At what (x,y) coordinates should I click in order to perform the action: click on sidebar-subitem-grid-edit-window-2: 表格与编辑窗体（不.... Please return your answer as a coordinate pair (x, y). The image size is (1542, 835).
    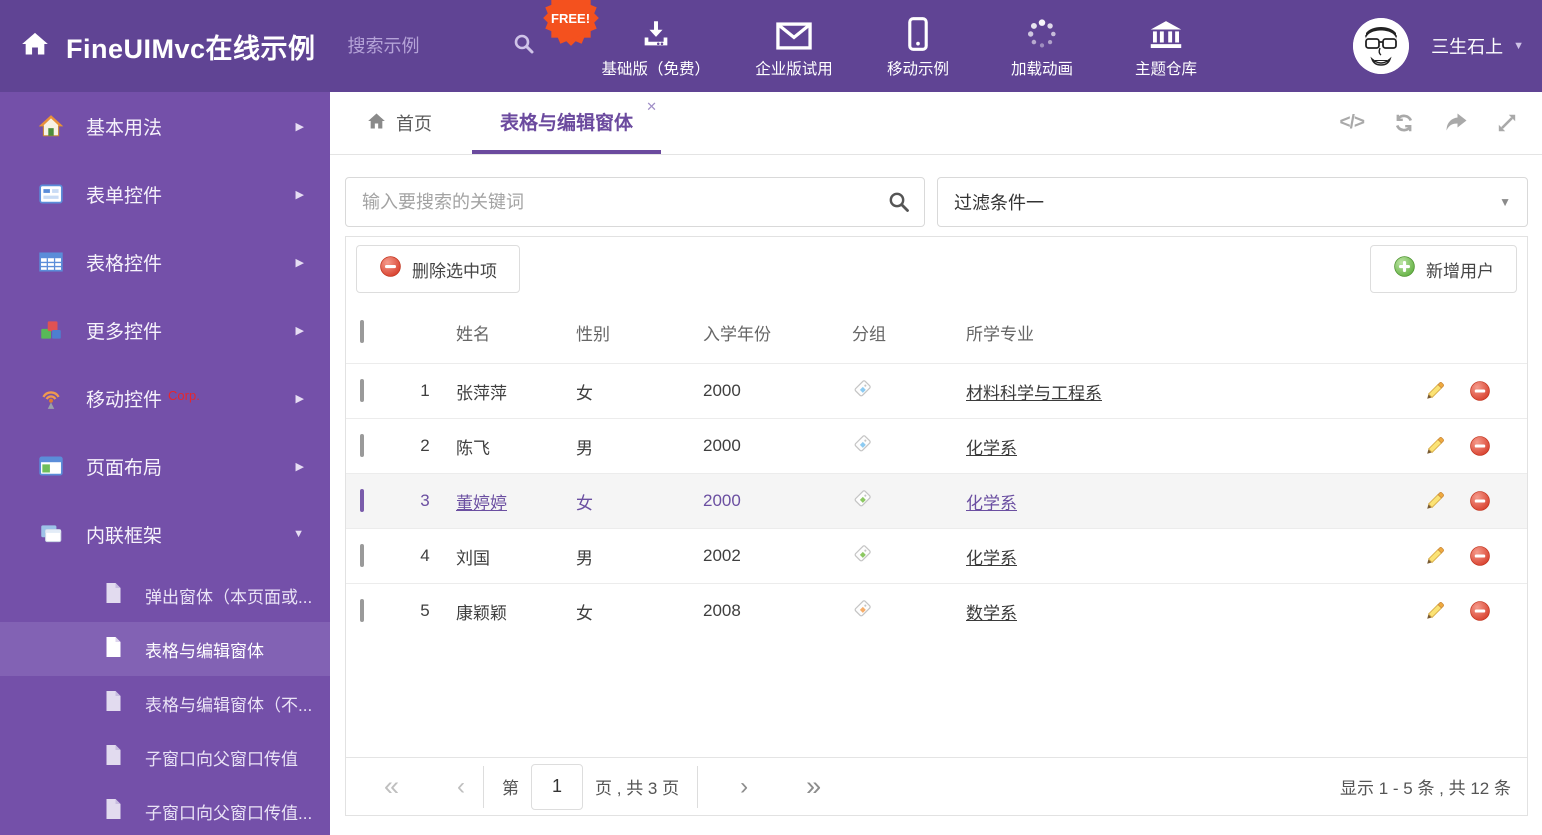
    Looking at the image, I should click on (165, 703).